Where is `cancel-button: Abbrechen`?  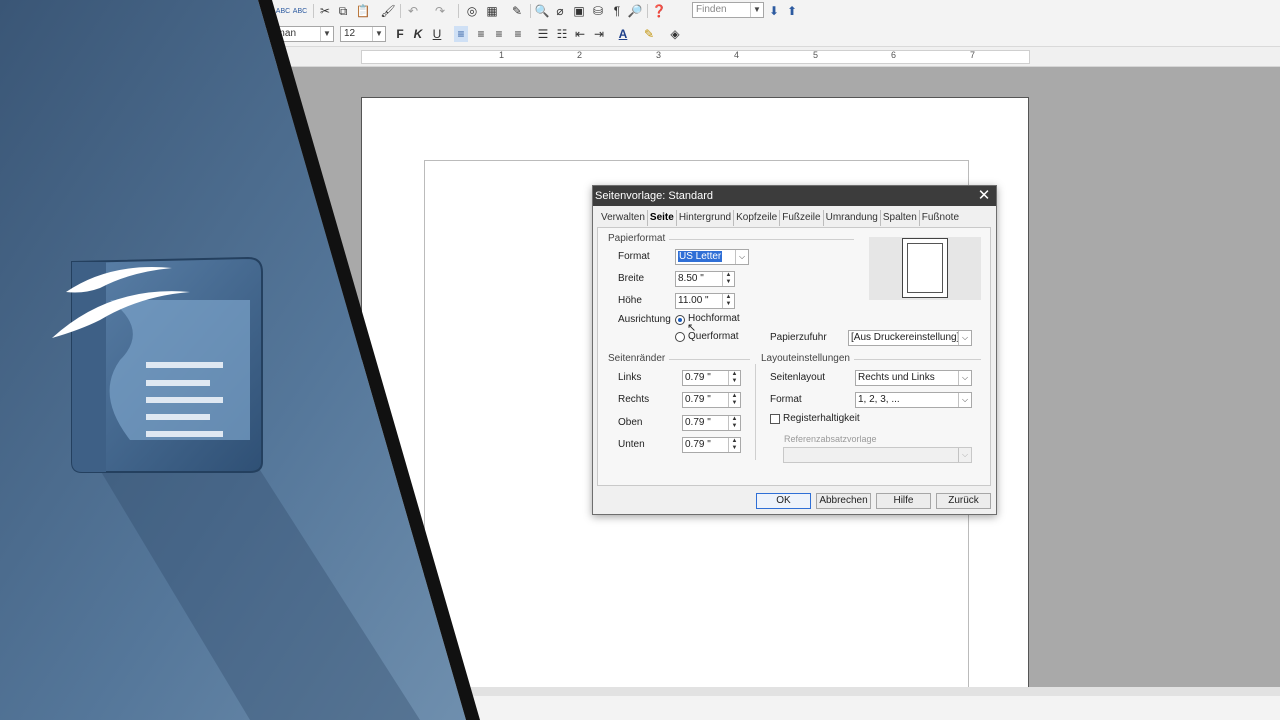
cancel-button: Abbrechen is located at coordinates (843, 501).